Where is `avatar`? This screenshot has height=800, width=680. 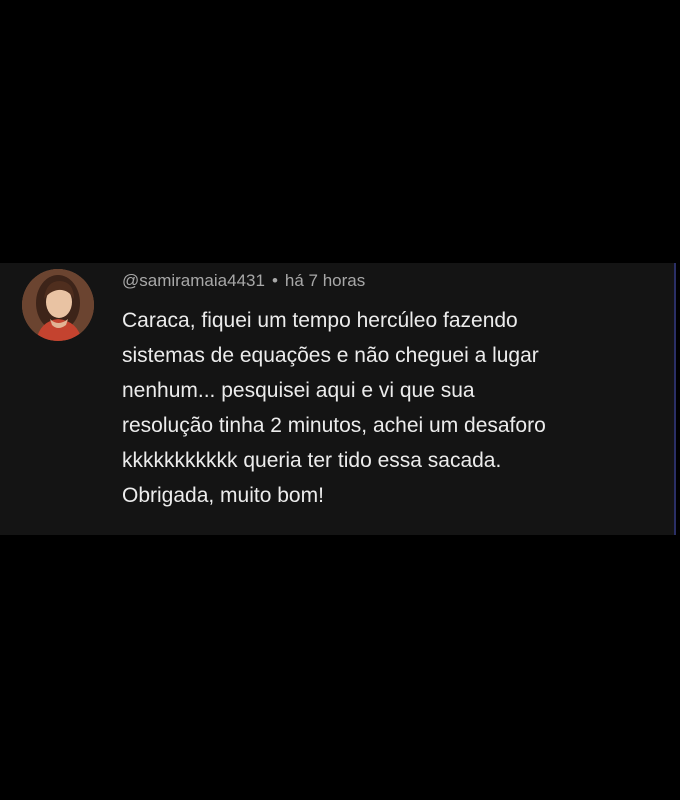
avatar is located at coordinates (58, 305).